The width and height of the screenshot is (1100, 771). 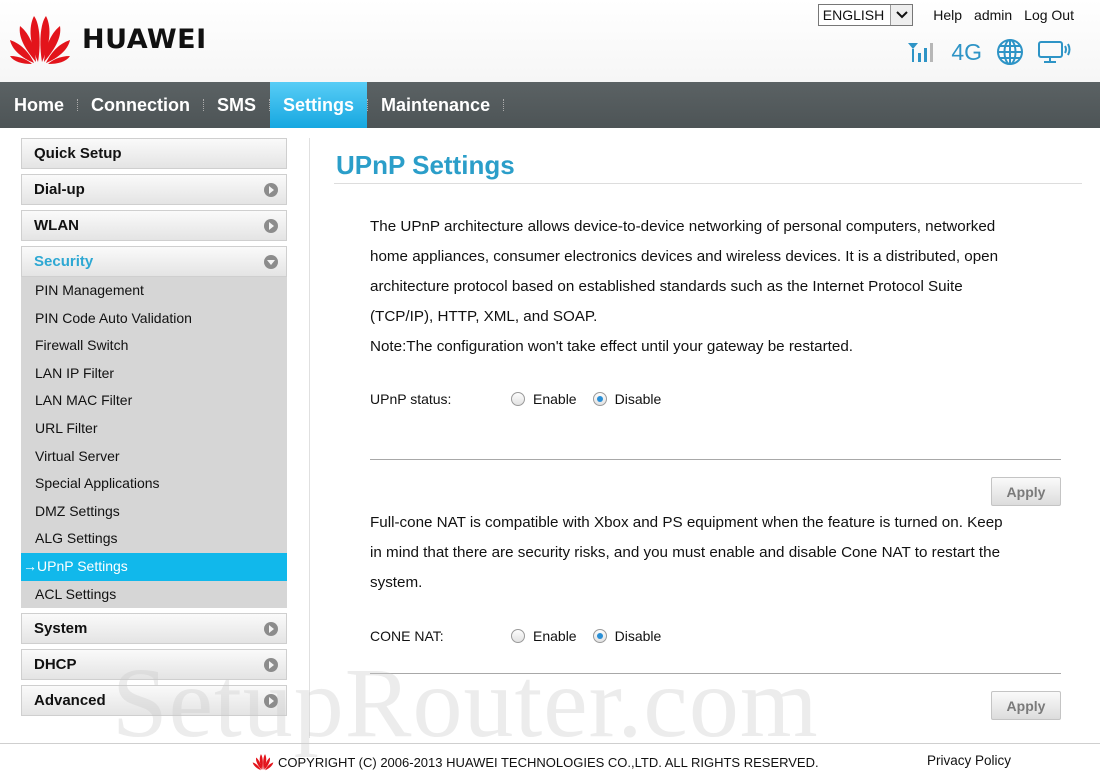 I want to click on cone-nat-row: CONE NAT: Enable Disable, so click(x=523, y=636).